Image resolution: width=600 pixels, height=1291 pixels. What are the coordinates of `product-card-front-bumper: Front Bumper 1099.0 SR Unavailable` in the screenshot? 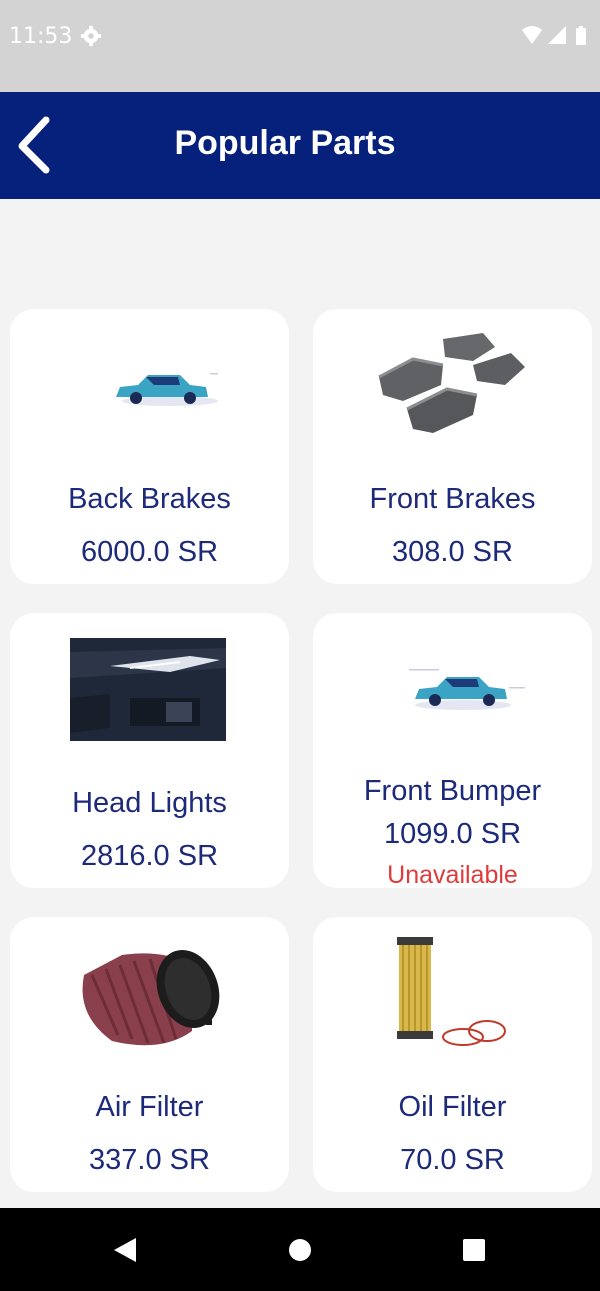 It's located at (452, 751).